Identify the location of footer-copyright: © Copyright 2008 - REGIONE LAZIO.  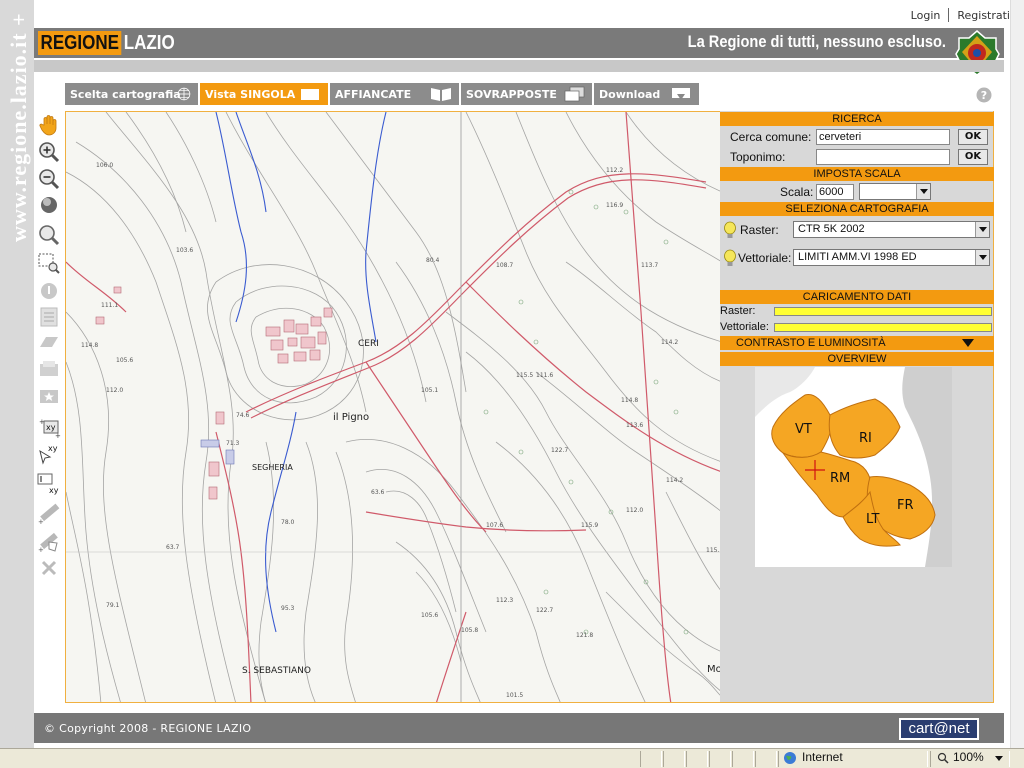
(148, 728).